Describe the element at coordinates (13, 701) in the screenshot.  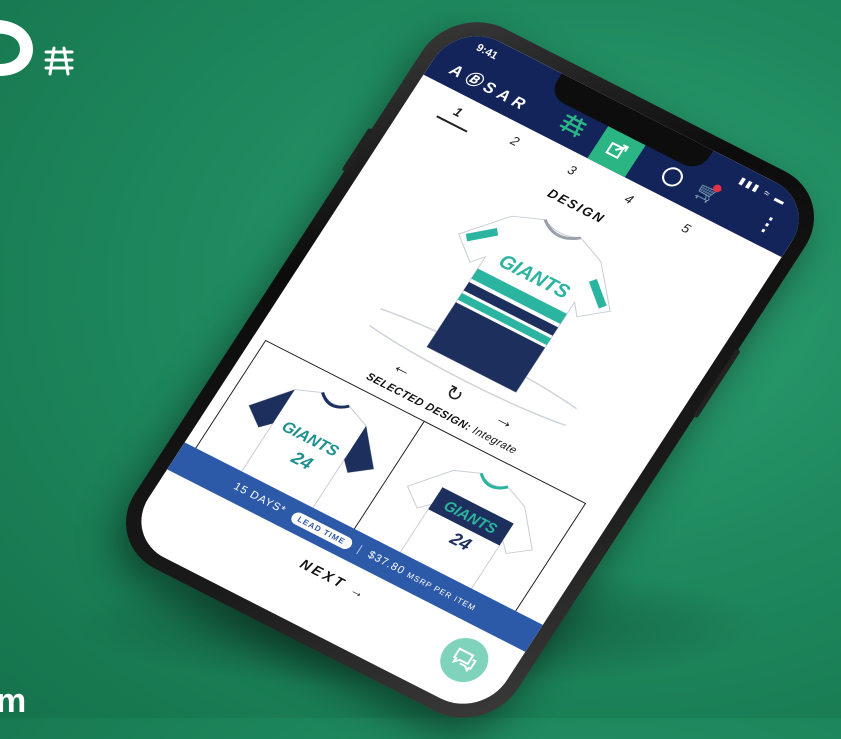
I see `bottom-text: m` at that location.